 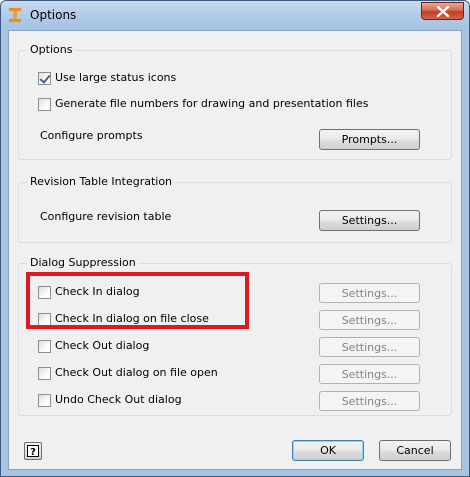 I want to click on app-icon, so click(x=15, y=15).